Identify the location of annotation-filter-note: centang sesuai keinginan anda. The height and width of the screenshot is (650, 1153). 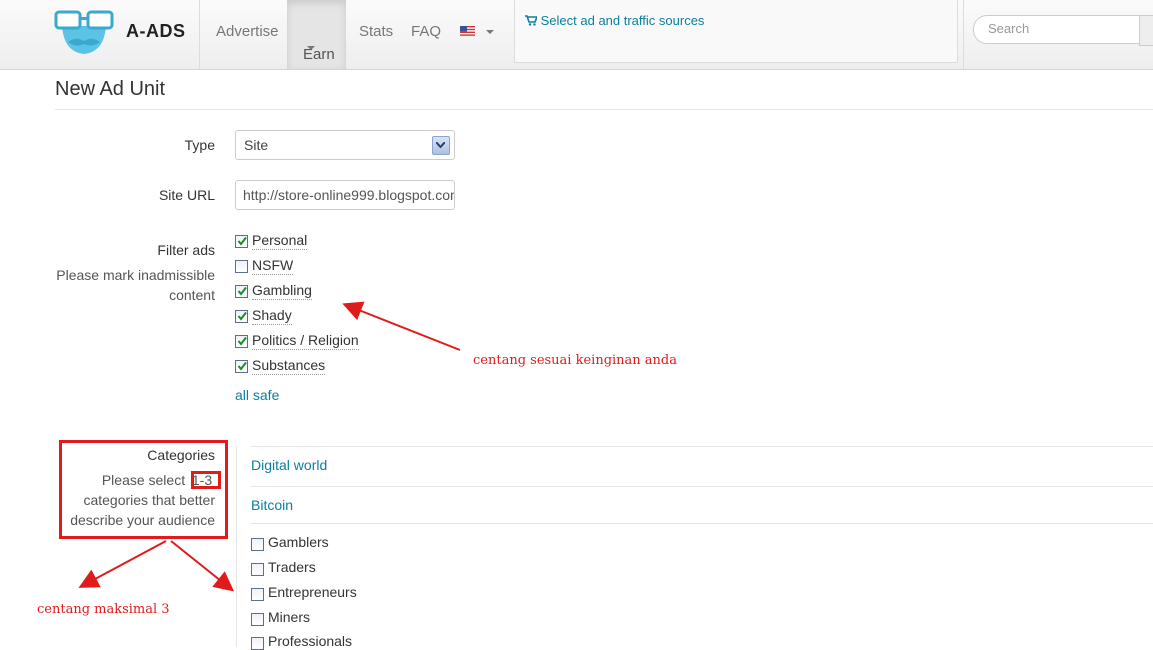
(575, 360).